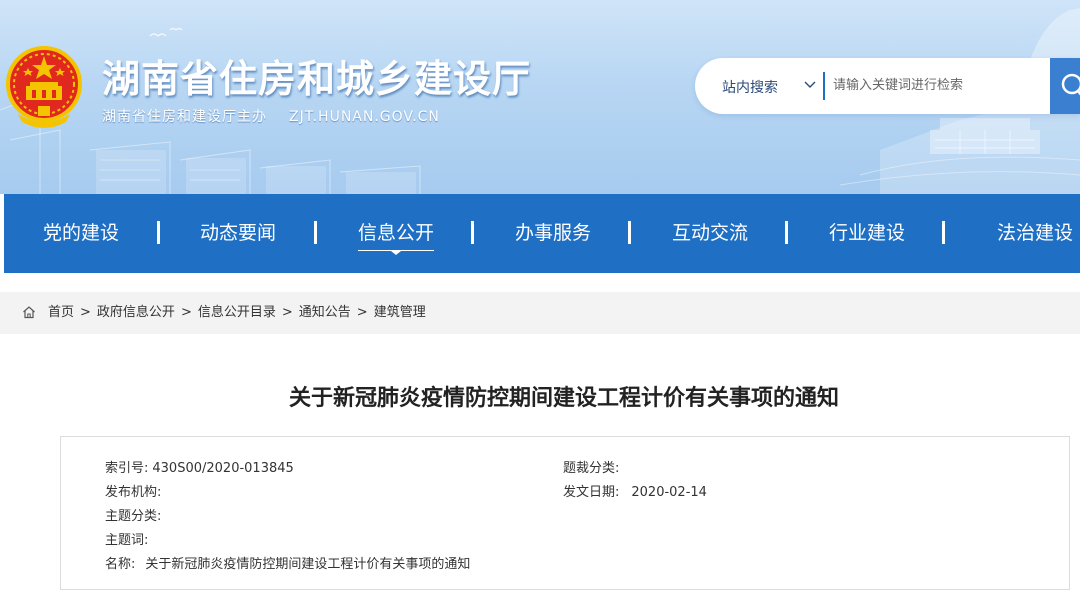 The width and height of the screenshot is (1080, 595). What do you see at coordinates (810, 85) in the screenshot?
I see `chevron-down-icon` at bounding box center [810, 85].